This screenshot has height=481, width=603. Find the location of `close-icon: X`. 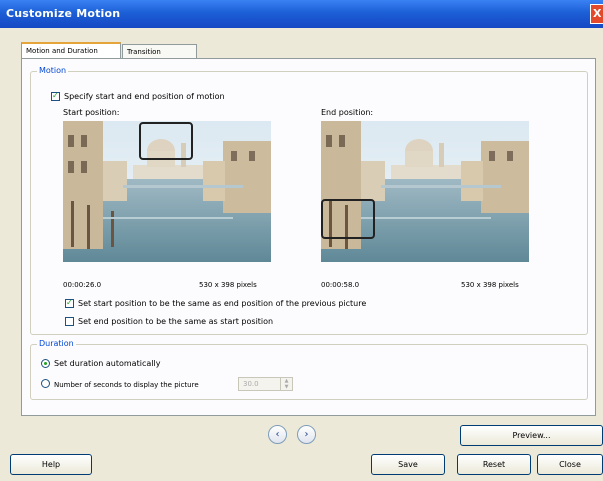

close-icon: X is located at coordinates (597, 13).